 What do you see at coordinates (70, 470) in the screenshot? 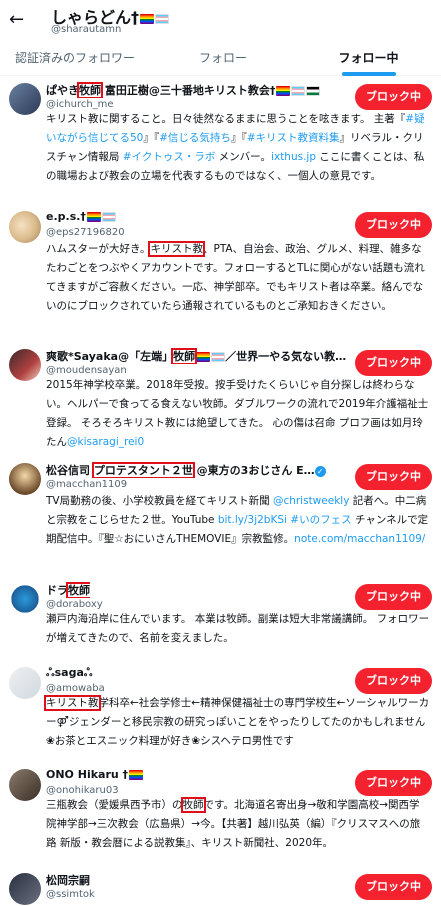
I see `user-name-text: 松谷信司` at bounding box center [70, 470].